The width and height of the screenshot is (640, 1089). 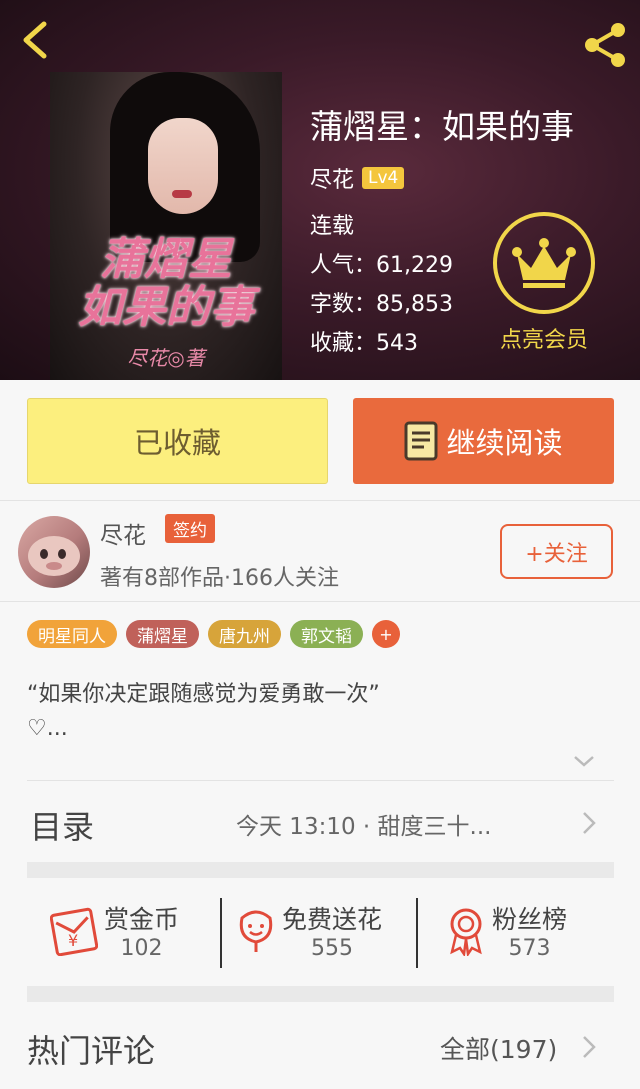 I want to click on tag-item: 郭文韬, so click(x=326, y=634).